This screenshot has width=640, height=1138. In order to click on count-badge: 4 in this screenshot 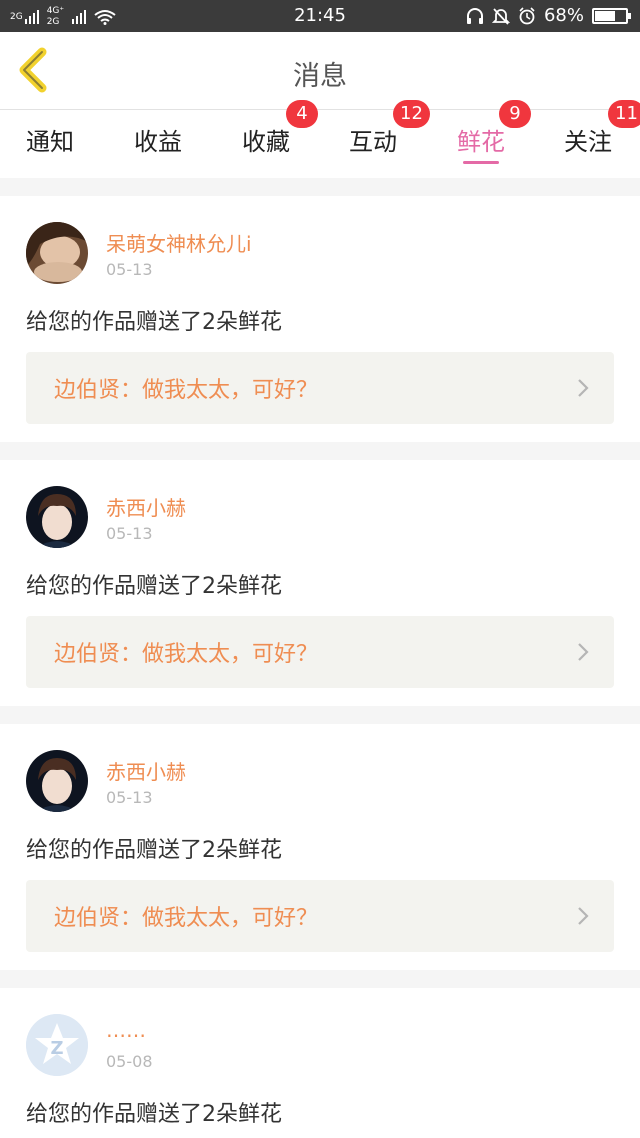, I will do `click(302, 114)`.